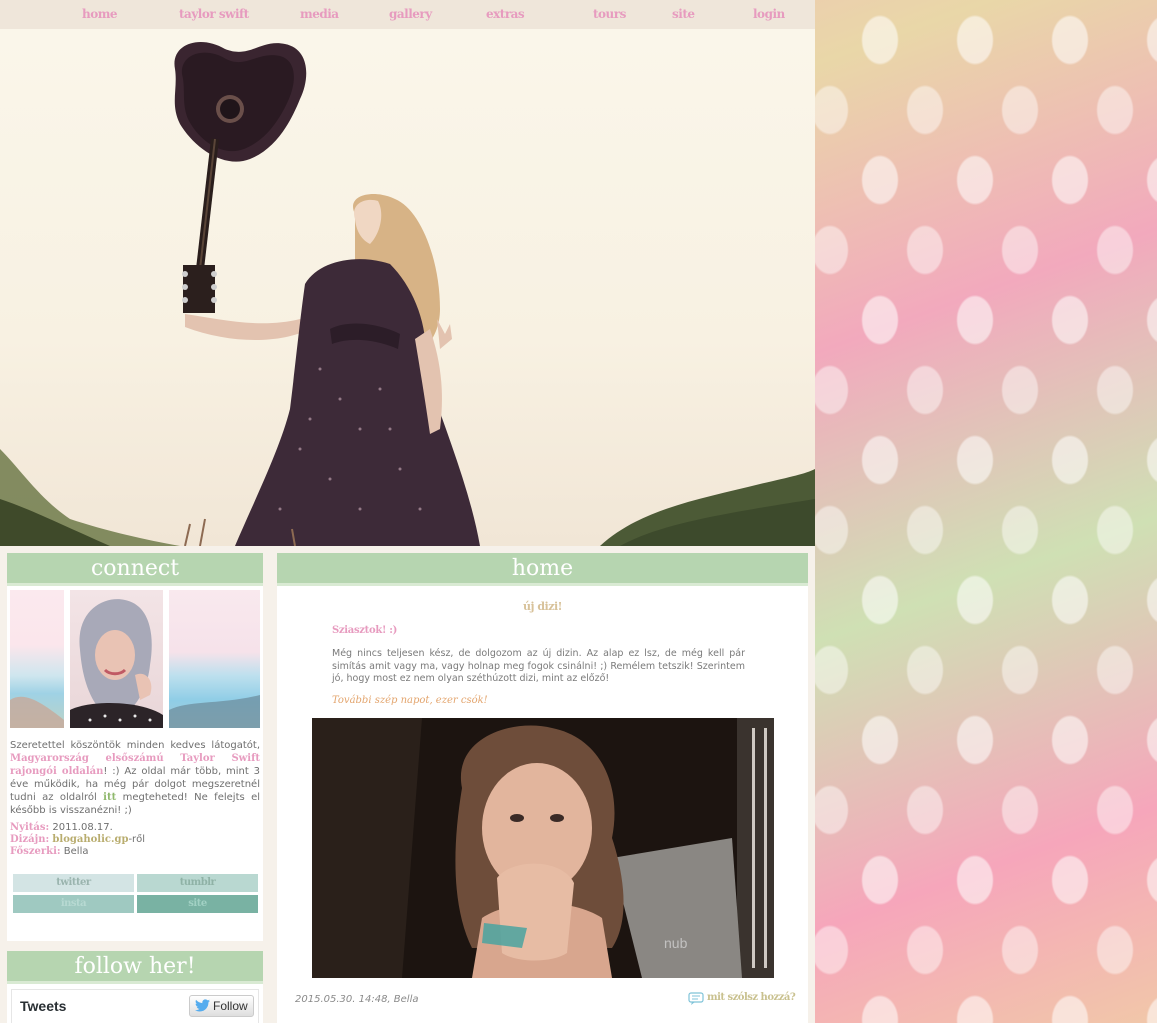  I want to click on nav-login: login, so click(769, 14).